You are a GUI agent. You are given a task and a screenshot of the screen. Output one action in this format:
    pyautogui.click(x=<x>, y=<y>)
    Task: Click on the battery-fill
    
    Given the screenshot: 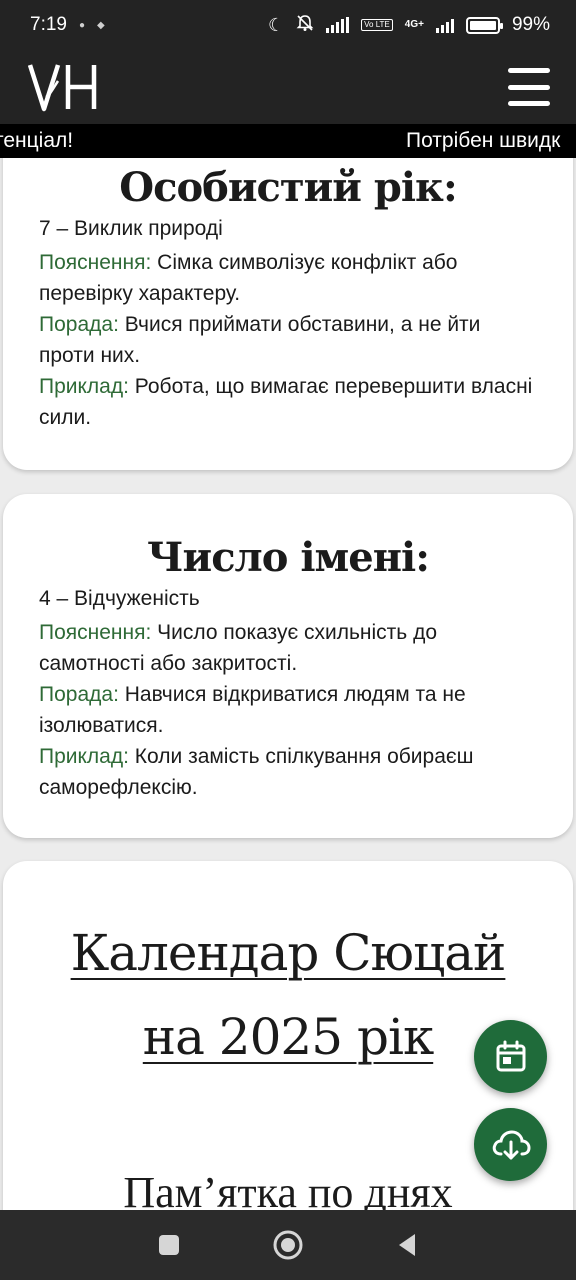 What is the action you would take?
    pyautogui.click(x=482, y=25)
    